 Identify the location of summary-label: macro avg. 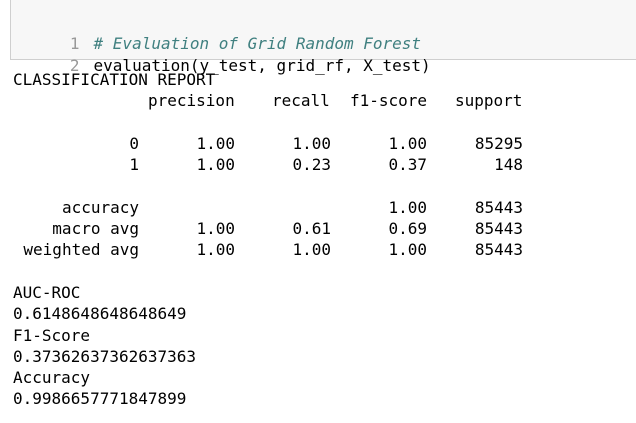
(95, 229).